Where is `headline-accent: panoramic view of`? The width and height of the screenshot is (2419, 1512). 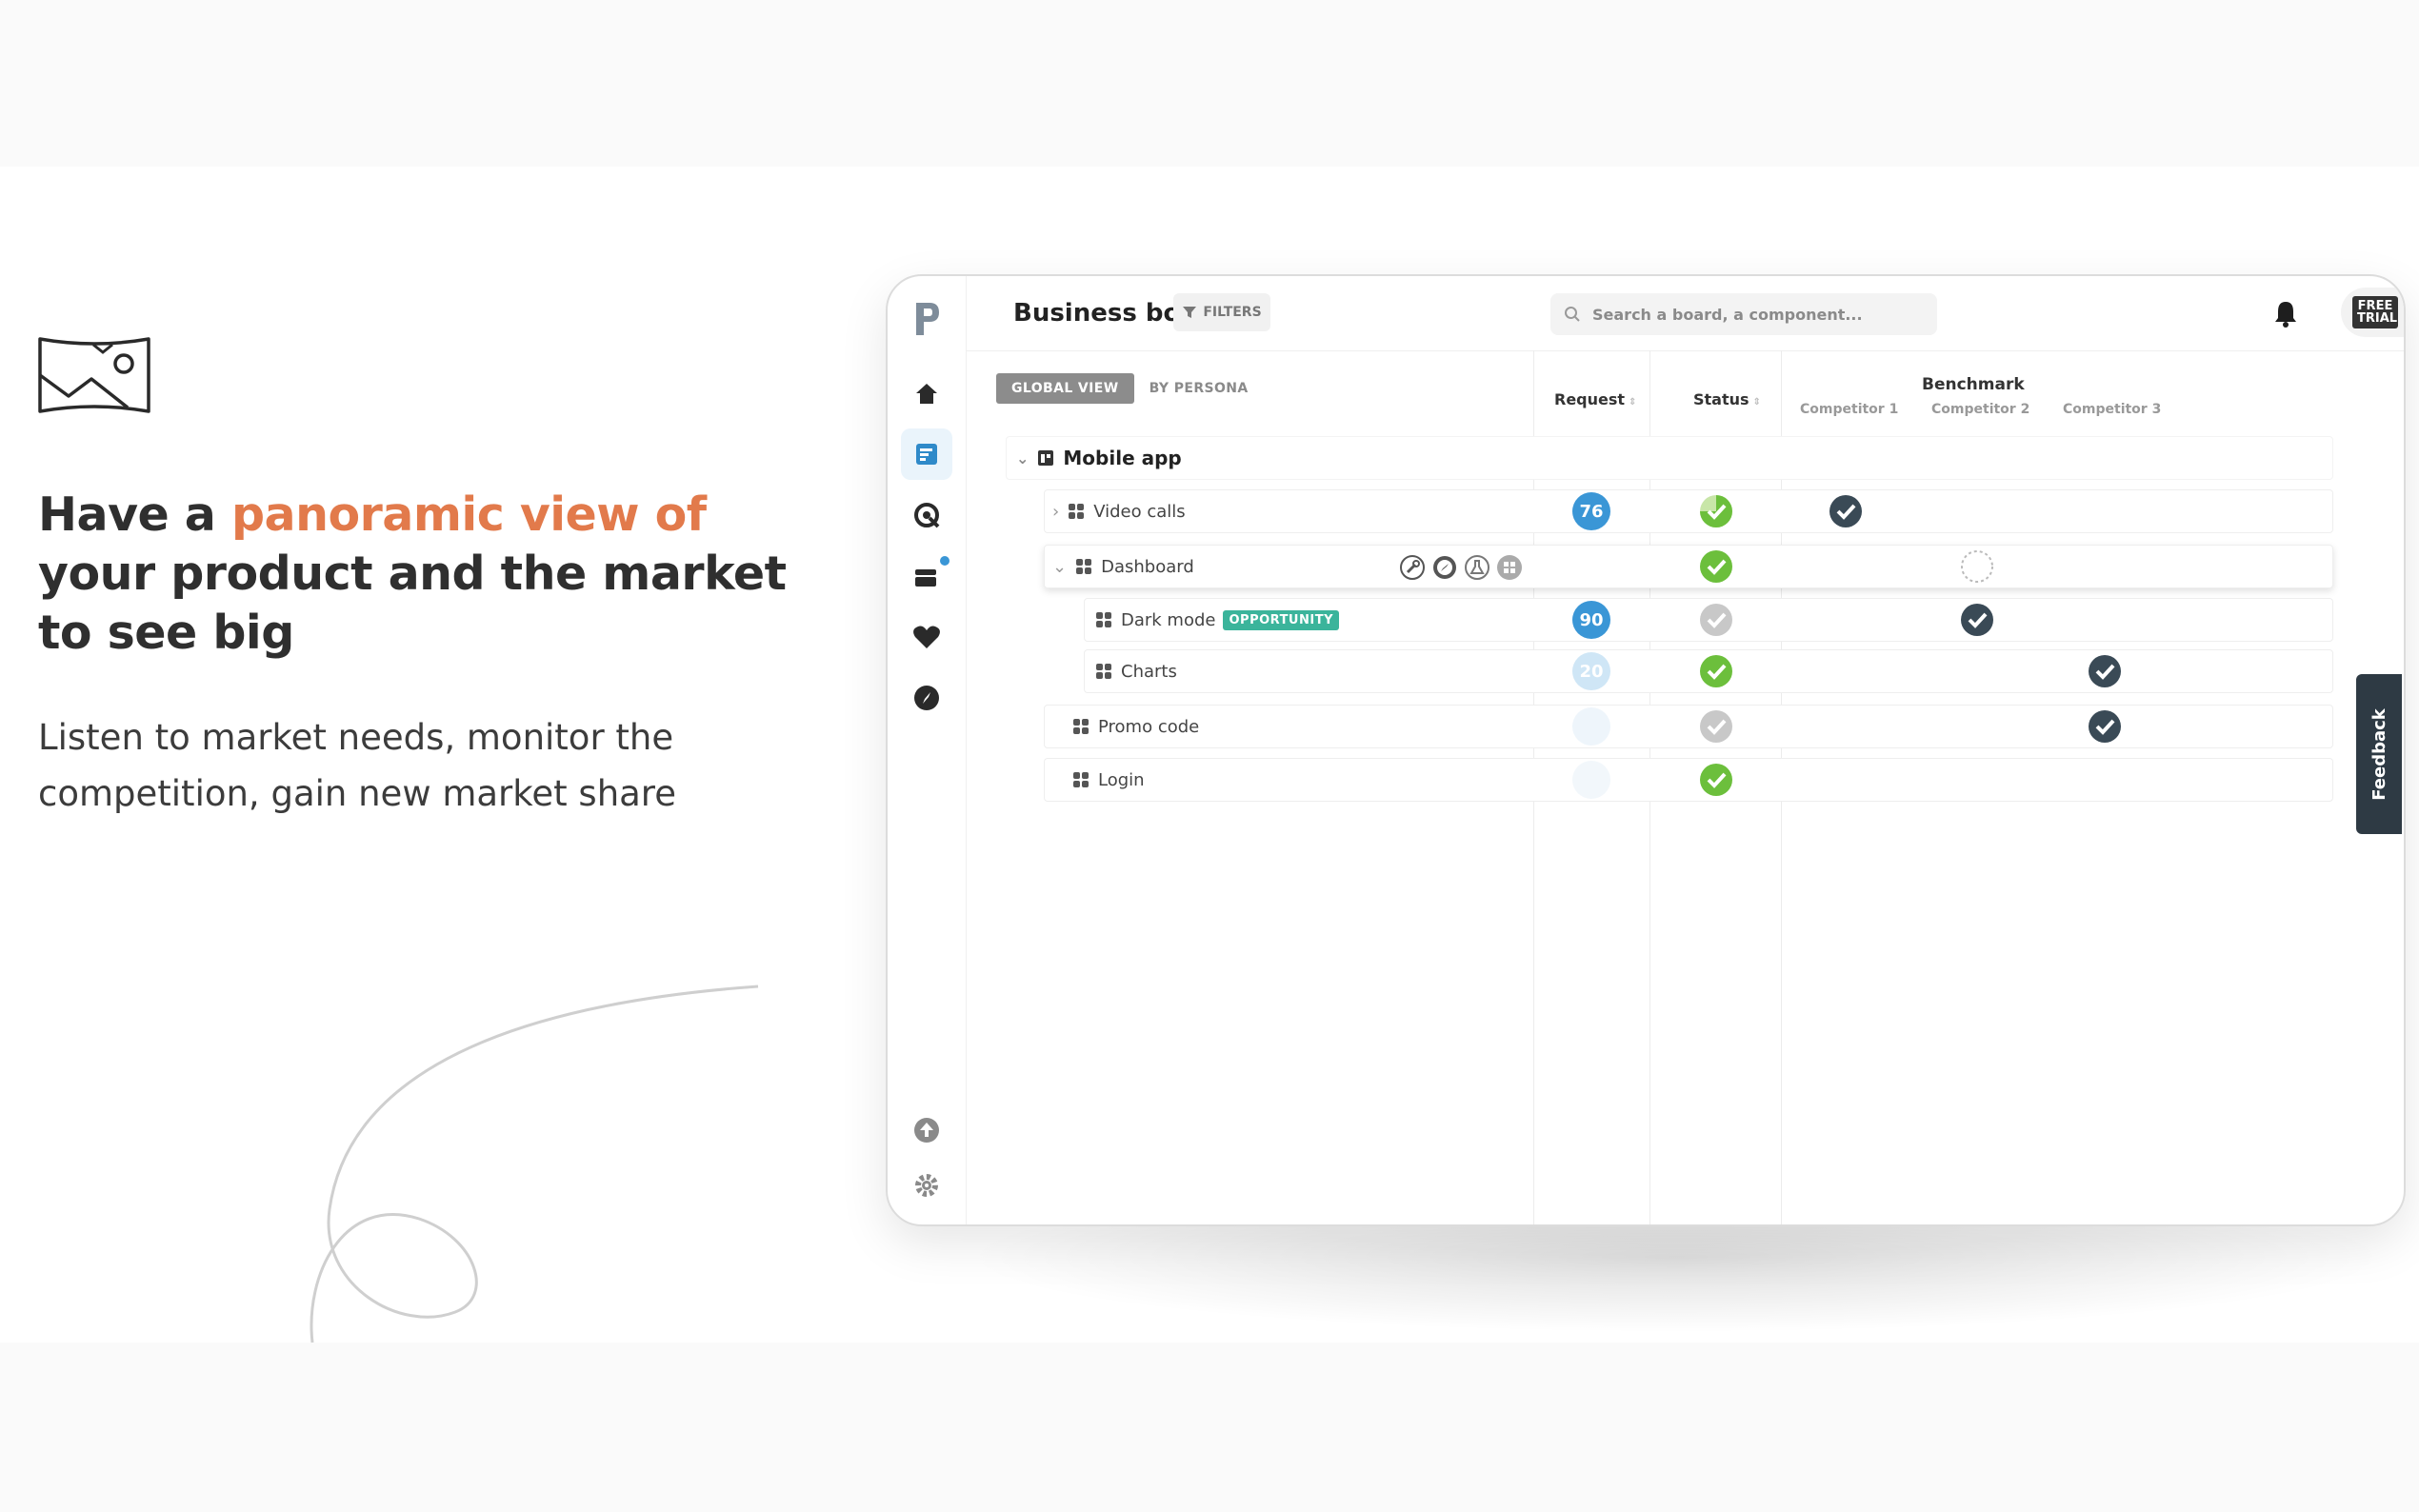
headline-accent: panoramic view of is located at coordinates (468, 514).